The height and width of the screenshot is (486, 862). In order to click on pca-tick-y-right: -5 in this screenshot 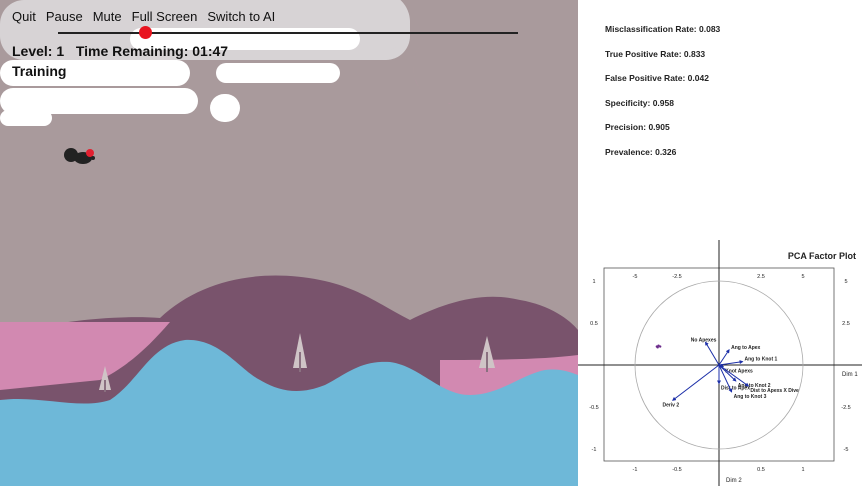, I will do `click(846, 450)`.